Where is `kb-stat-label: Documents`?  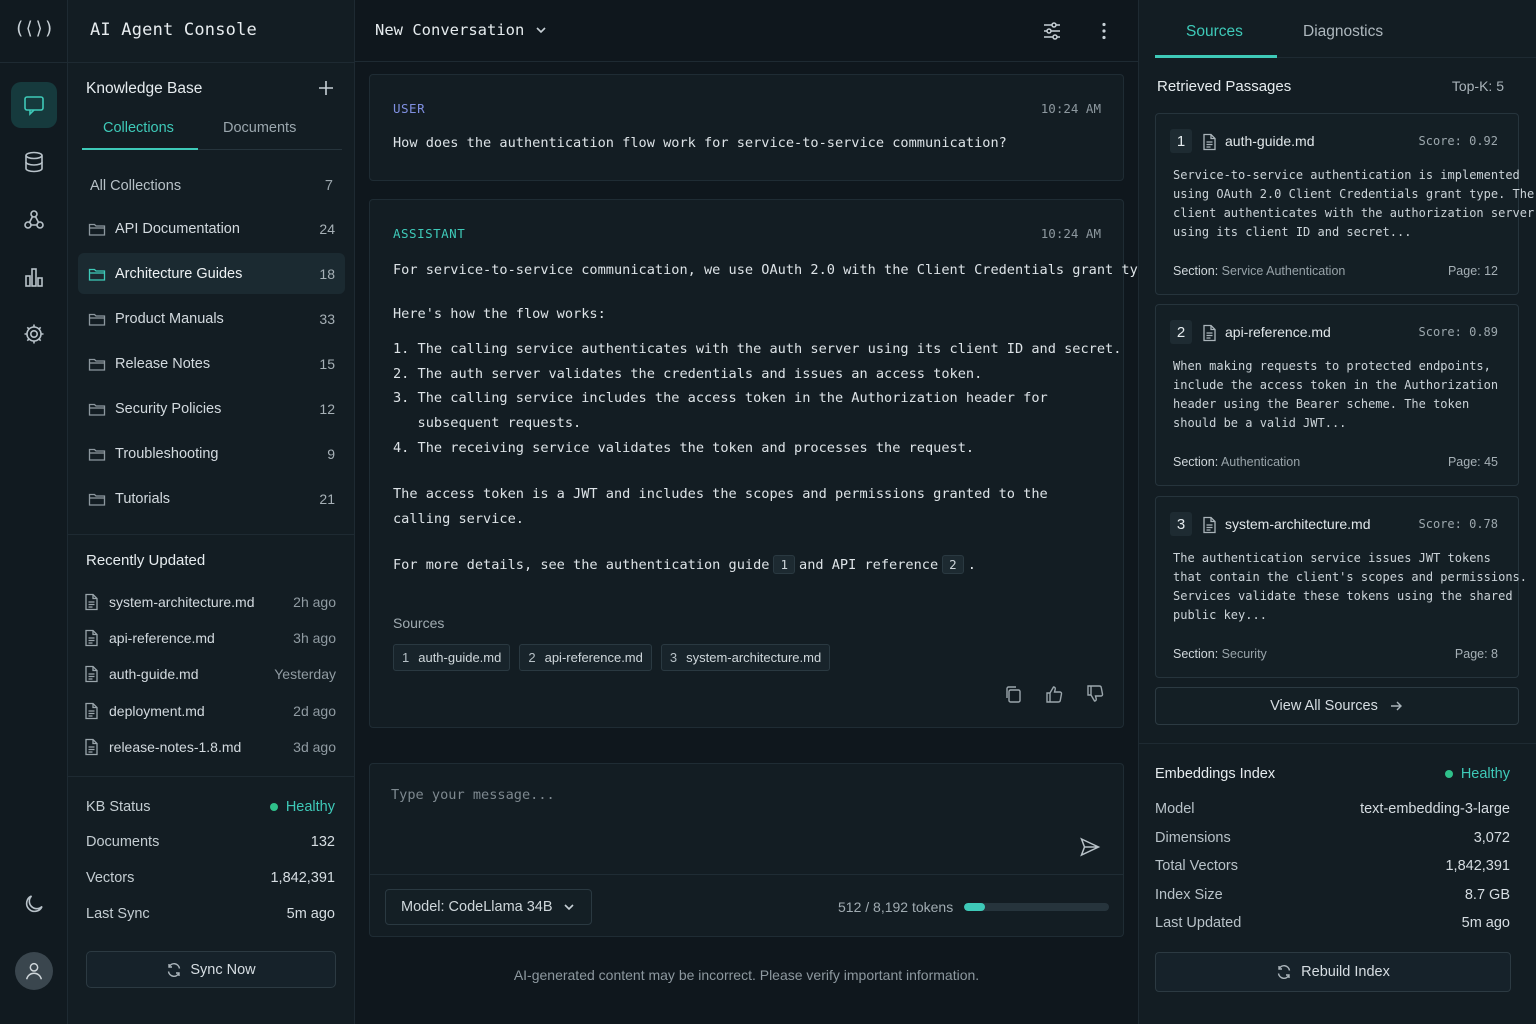
kb-stat-label: Documents is located at coordinates (123, 842).